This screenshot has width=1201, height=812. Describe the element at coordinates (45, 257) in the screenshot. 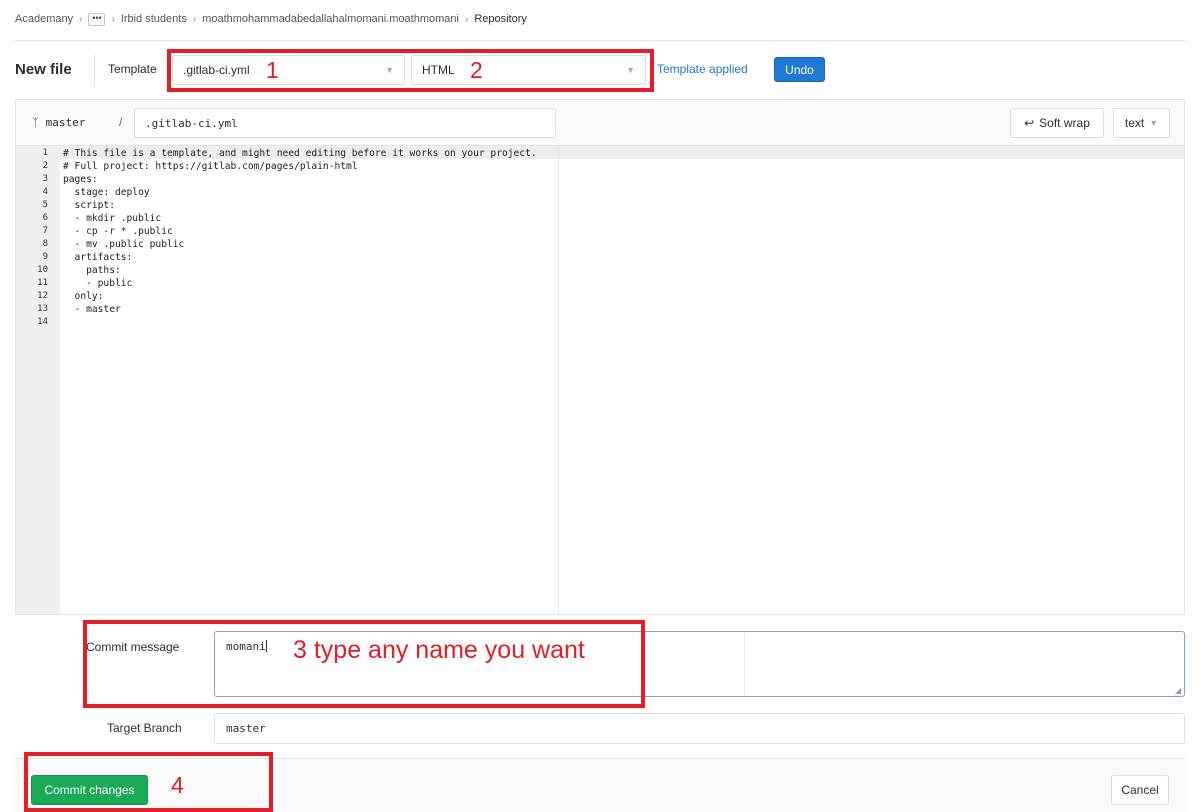

I see `line-number: 9` at that location.